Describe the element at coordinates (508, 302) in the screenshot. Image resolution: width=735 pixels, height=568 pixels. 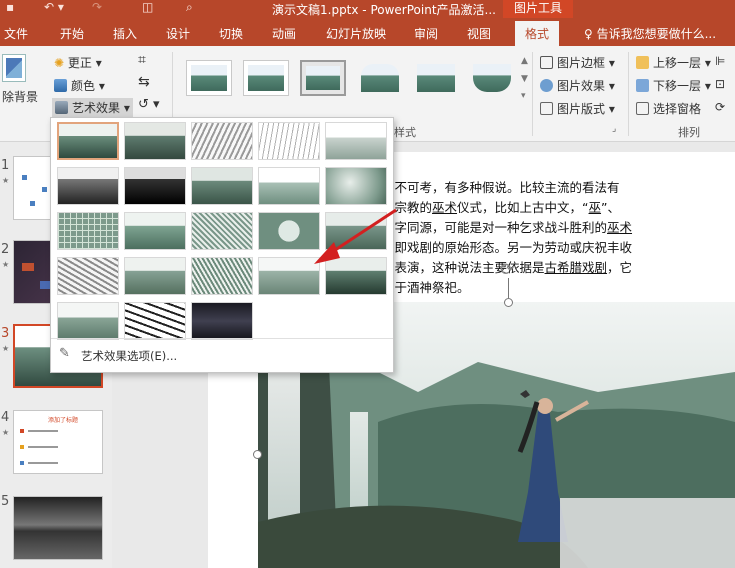
I see `resize-handle-top` at that location.